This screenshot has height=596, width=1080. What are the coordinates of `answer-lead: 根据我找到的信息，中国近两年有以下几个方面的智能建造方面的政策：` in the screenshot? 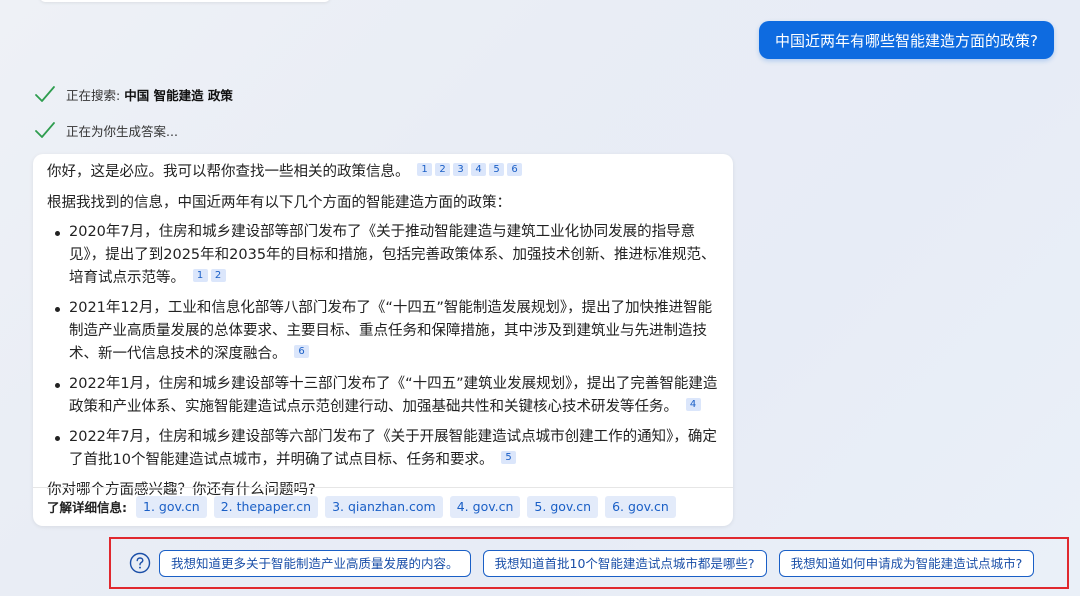 It's located at (279, 203).